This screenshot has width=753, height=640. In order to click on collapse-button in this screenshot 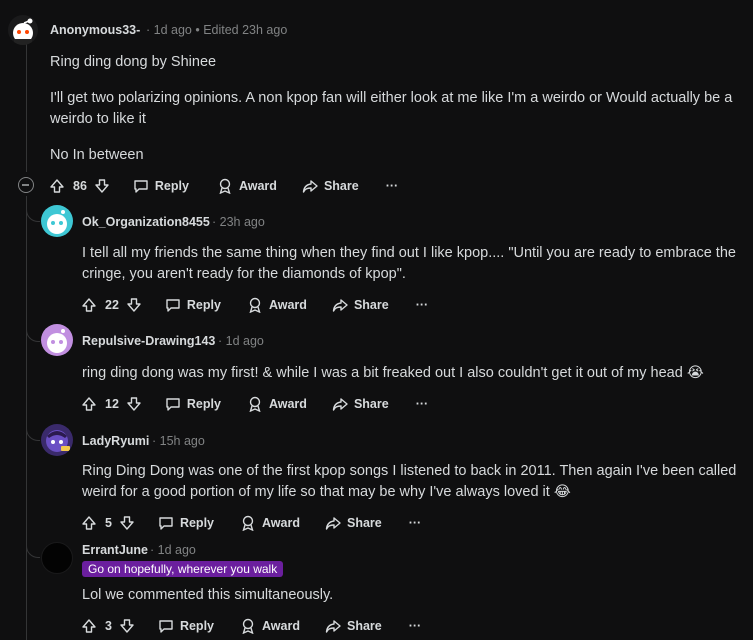, I will do `click(26, 185)`.